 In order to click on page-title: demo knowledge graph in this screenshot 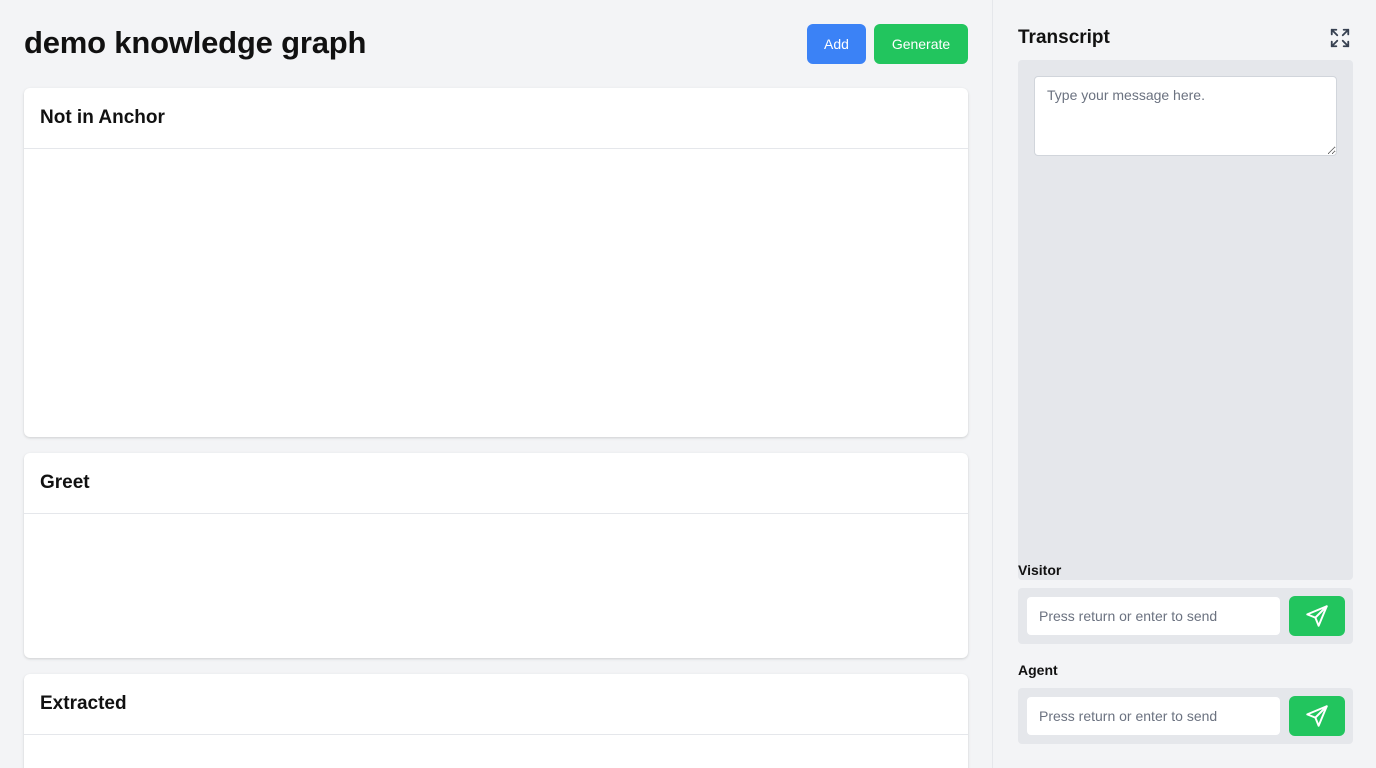, I will do `click(195, 42)`.